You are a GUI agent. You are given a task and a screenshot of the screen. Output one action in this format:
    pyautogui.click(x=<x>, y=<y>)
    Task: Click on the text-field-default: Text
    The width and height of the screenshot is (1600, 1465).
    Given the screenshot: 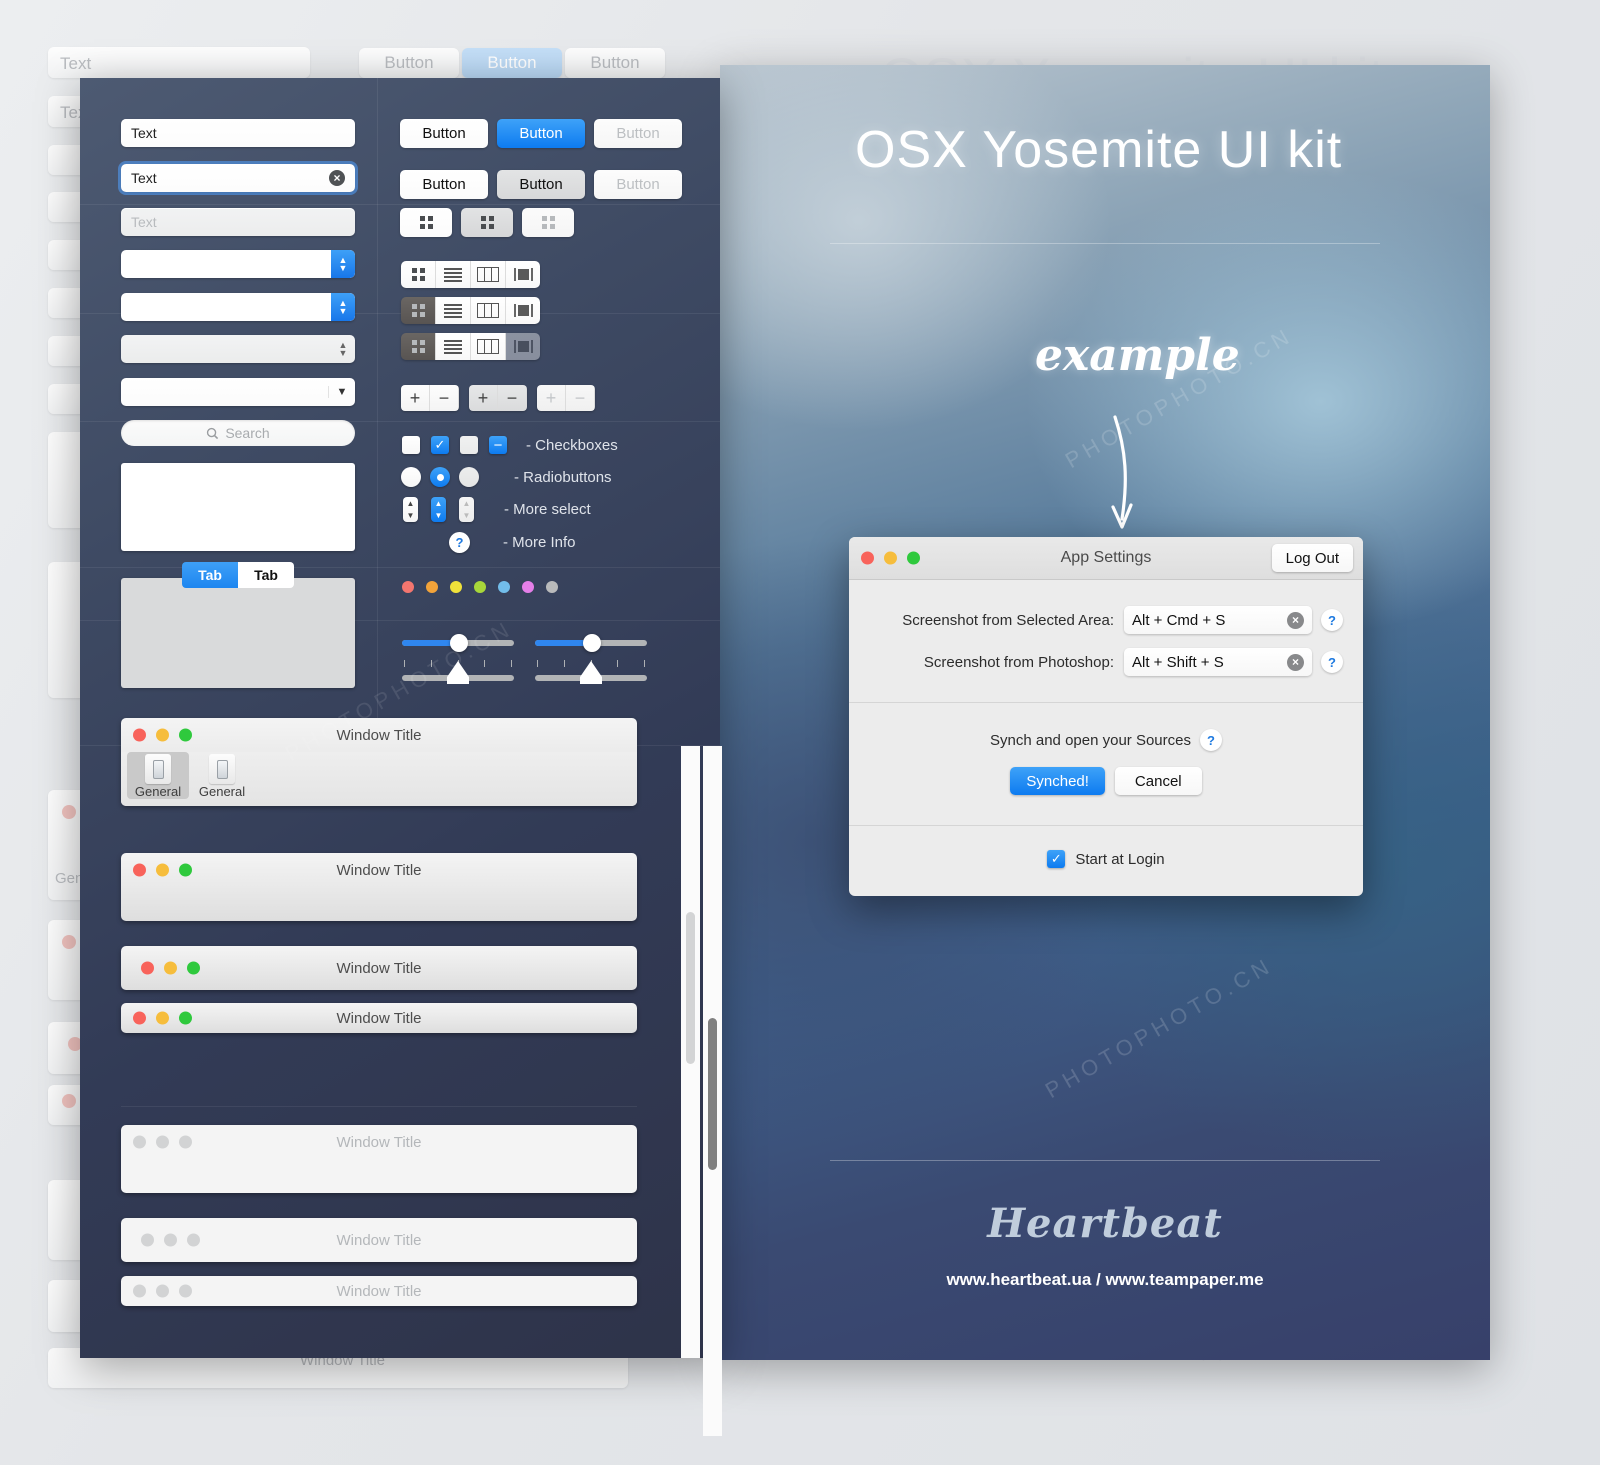 What is the action you would take?
    pyautogui.click(x=238, y=133)
    